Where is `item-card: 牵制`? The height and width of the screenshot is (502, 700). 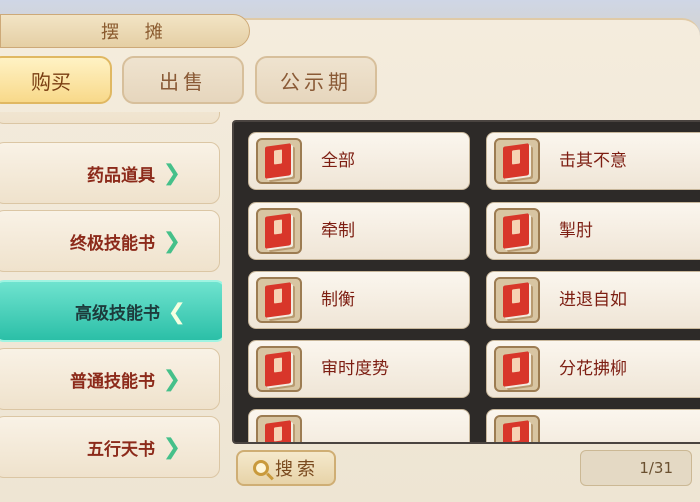 item-card: 牵制 is located at coordinates (359, 231).